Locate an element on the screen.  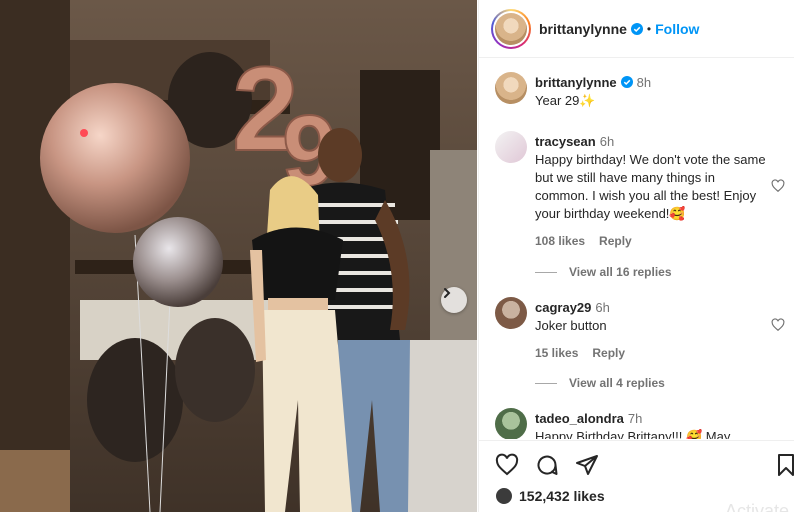
follow-button: Follow is located at coordinates (677, 29).